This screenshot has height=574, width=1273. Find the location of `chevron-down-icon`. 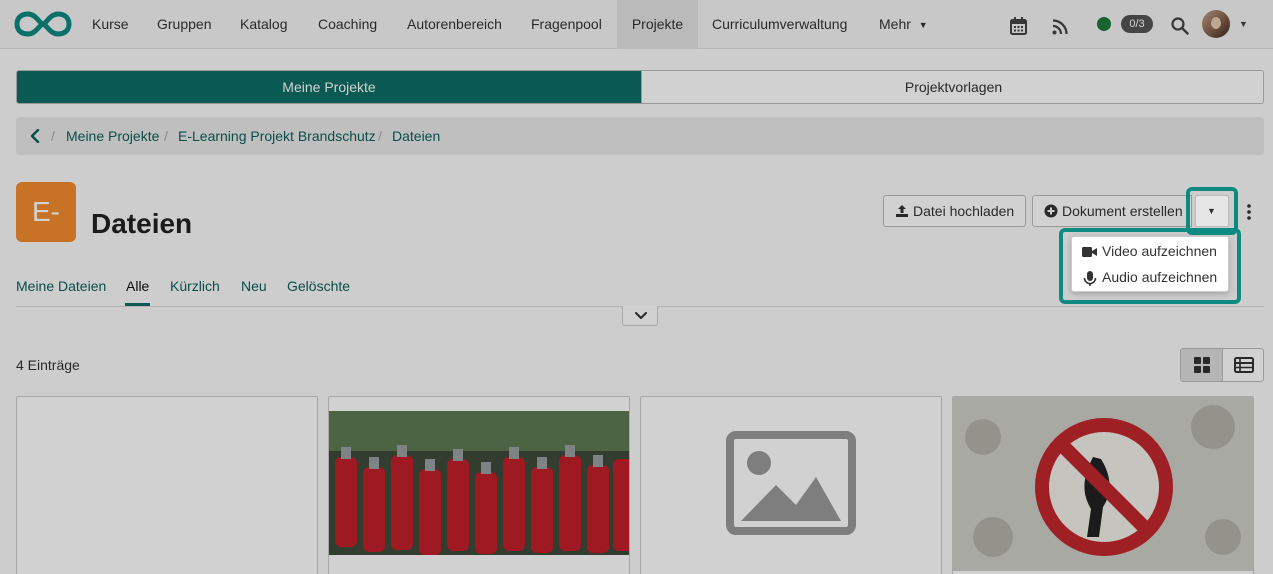

chevron-down-icon is located at coordinates (641, 315).